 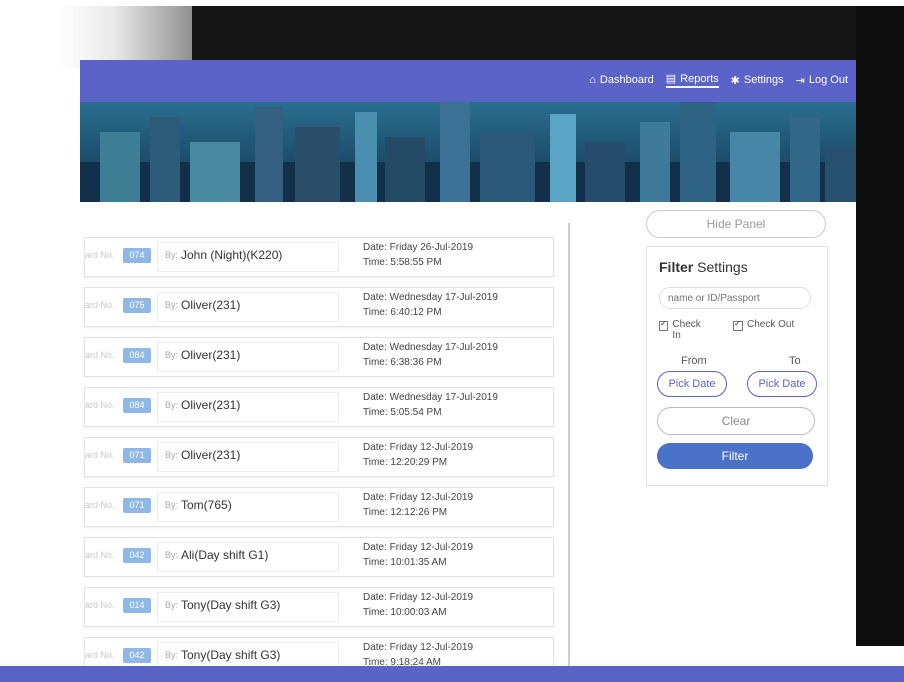 What do you see at coordinates (137, 305) in the screenshot?
I see `record-badge: 075` at bounding box center [137, 305].